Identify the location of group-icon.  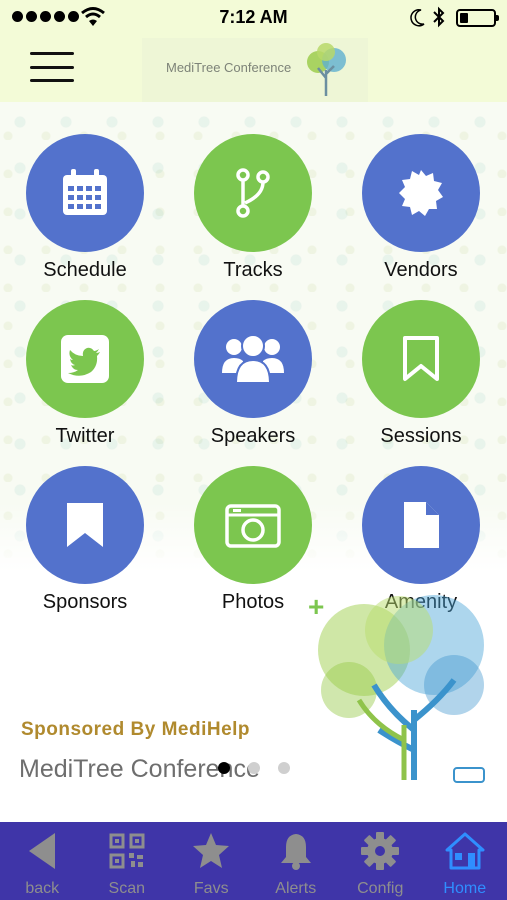
(253, 359).